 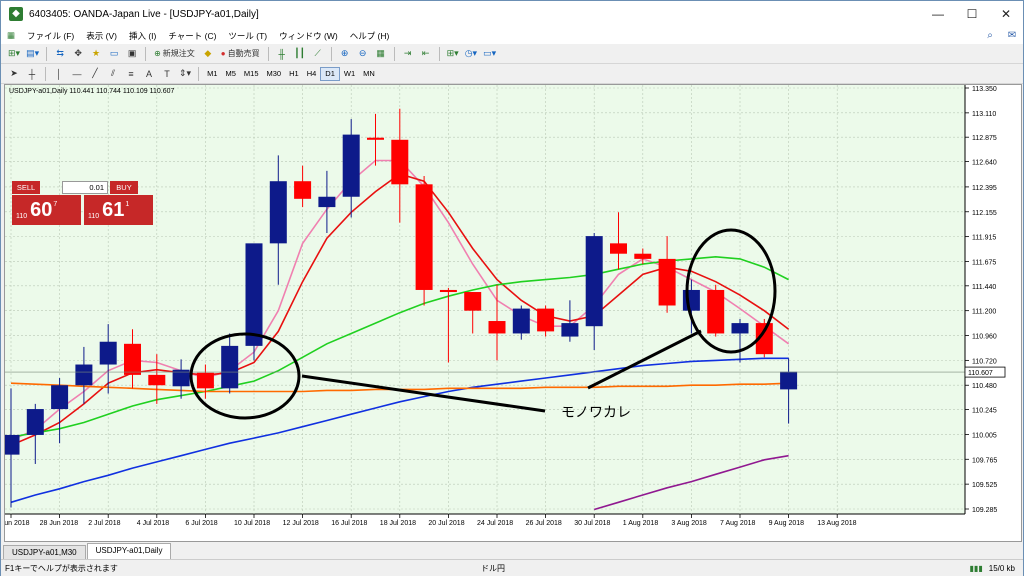 What do you see at coordinates (22, 216) in the screenshot?
I see `sell-price-prefix: 110` at bounding box center [22, 216].